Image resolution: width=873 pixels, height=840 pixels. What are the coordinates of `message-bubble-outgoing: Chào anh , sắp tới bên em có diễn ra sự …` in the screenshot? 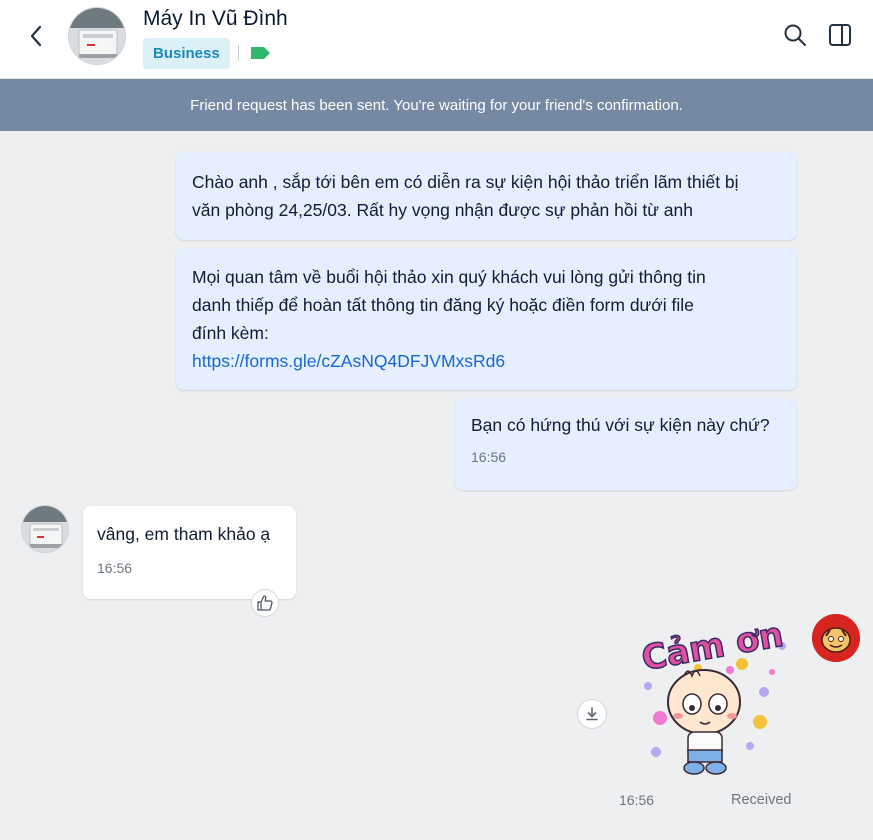 It's located at (486, 196).